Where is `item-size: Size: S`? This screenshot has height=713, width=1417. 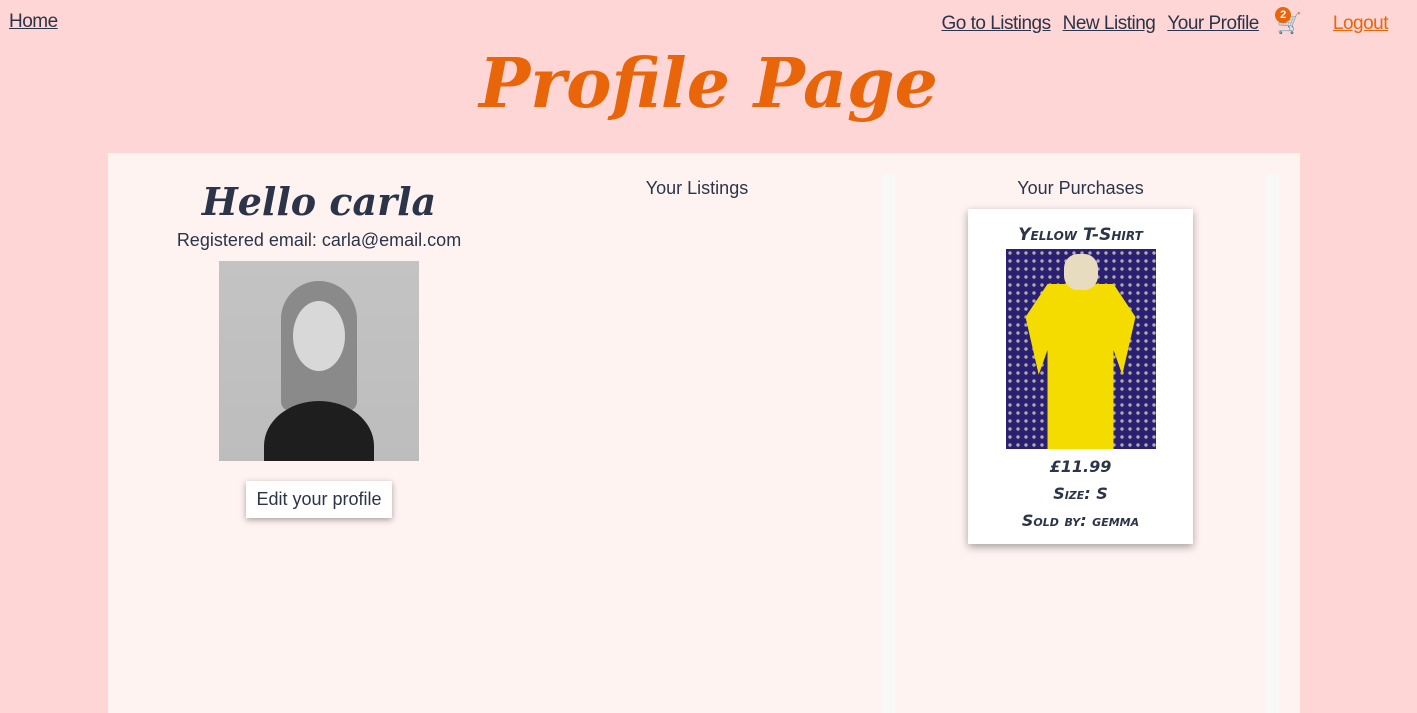 item-size: Size: S is located at coordinates (1080, 493).